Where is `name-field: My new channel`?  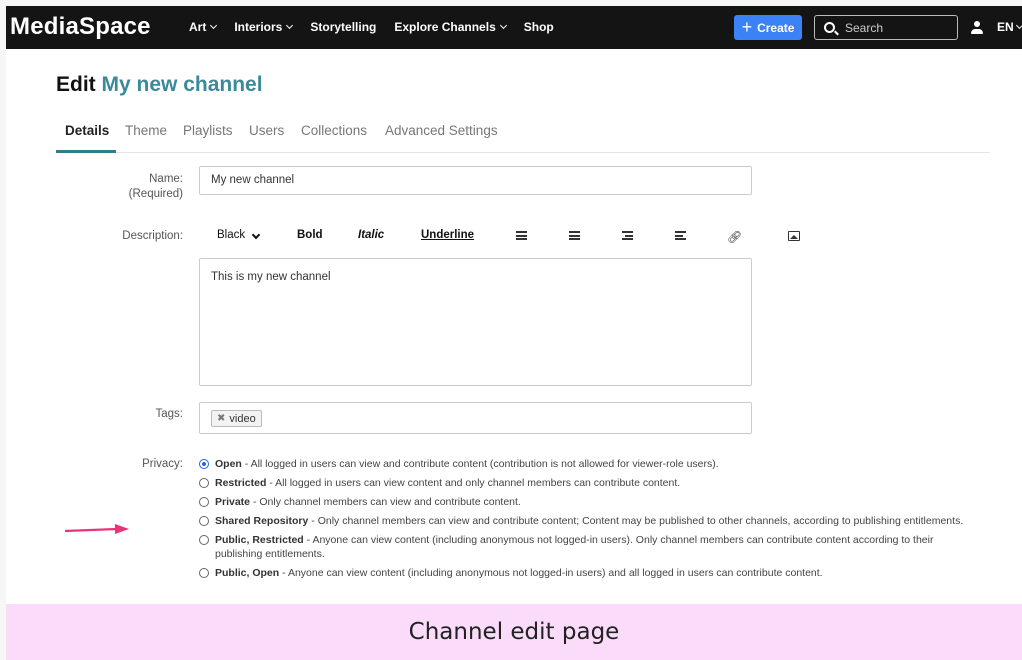
name-field: My new channel is located at coordinates (475, 180).